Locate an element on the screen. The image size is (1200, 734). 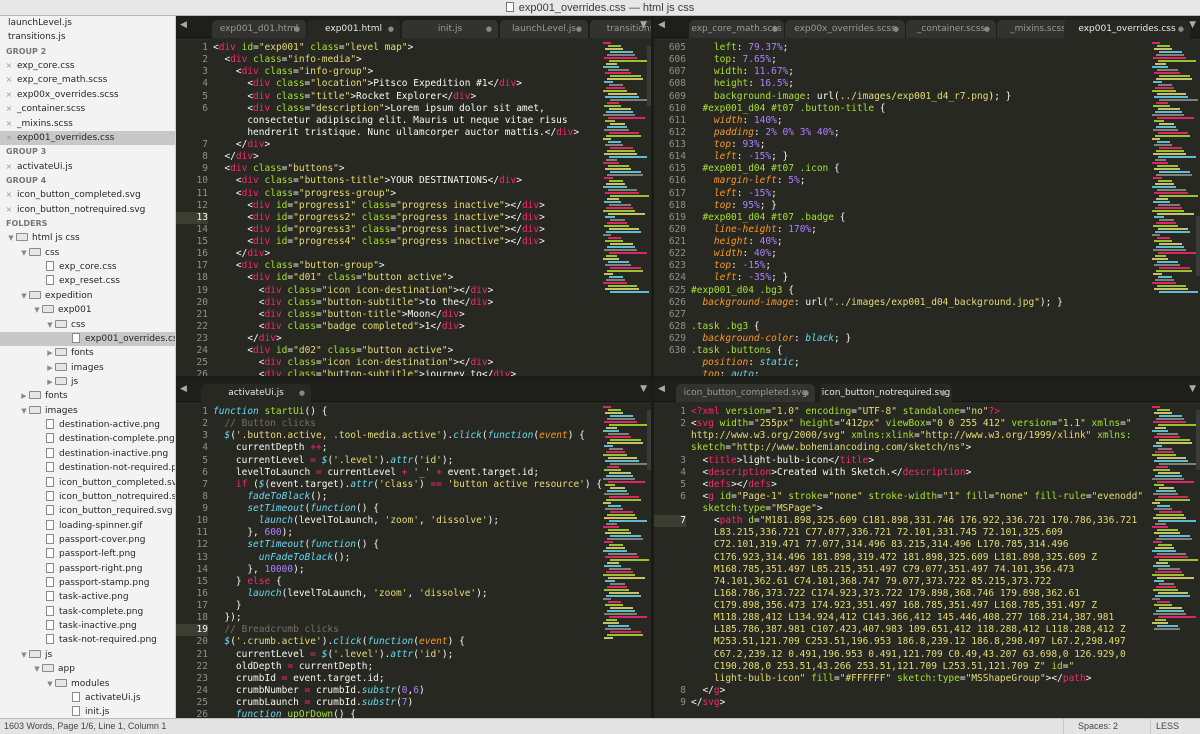
sidebar-file: × icon_button_notrequired.svg is located at coordinates (87, 210).